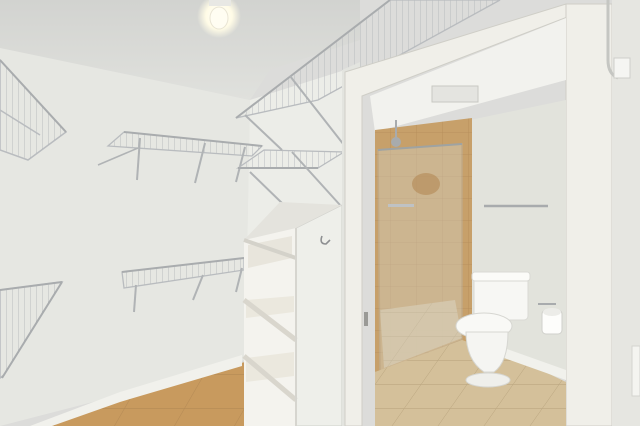 This screenshot has width=640, height=426. What do you see at coordinates (635, 371) in the screenshot?
I see `light-switch` at bounding box center [635, 371].